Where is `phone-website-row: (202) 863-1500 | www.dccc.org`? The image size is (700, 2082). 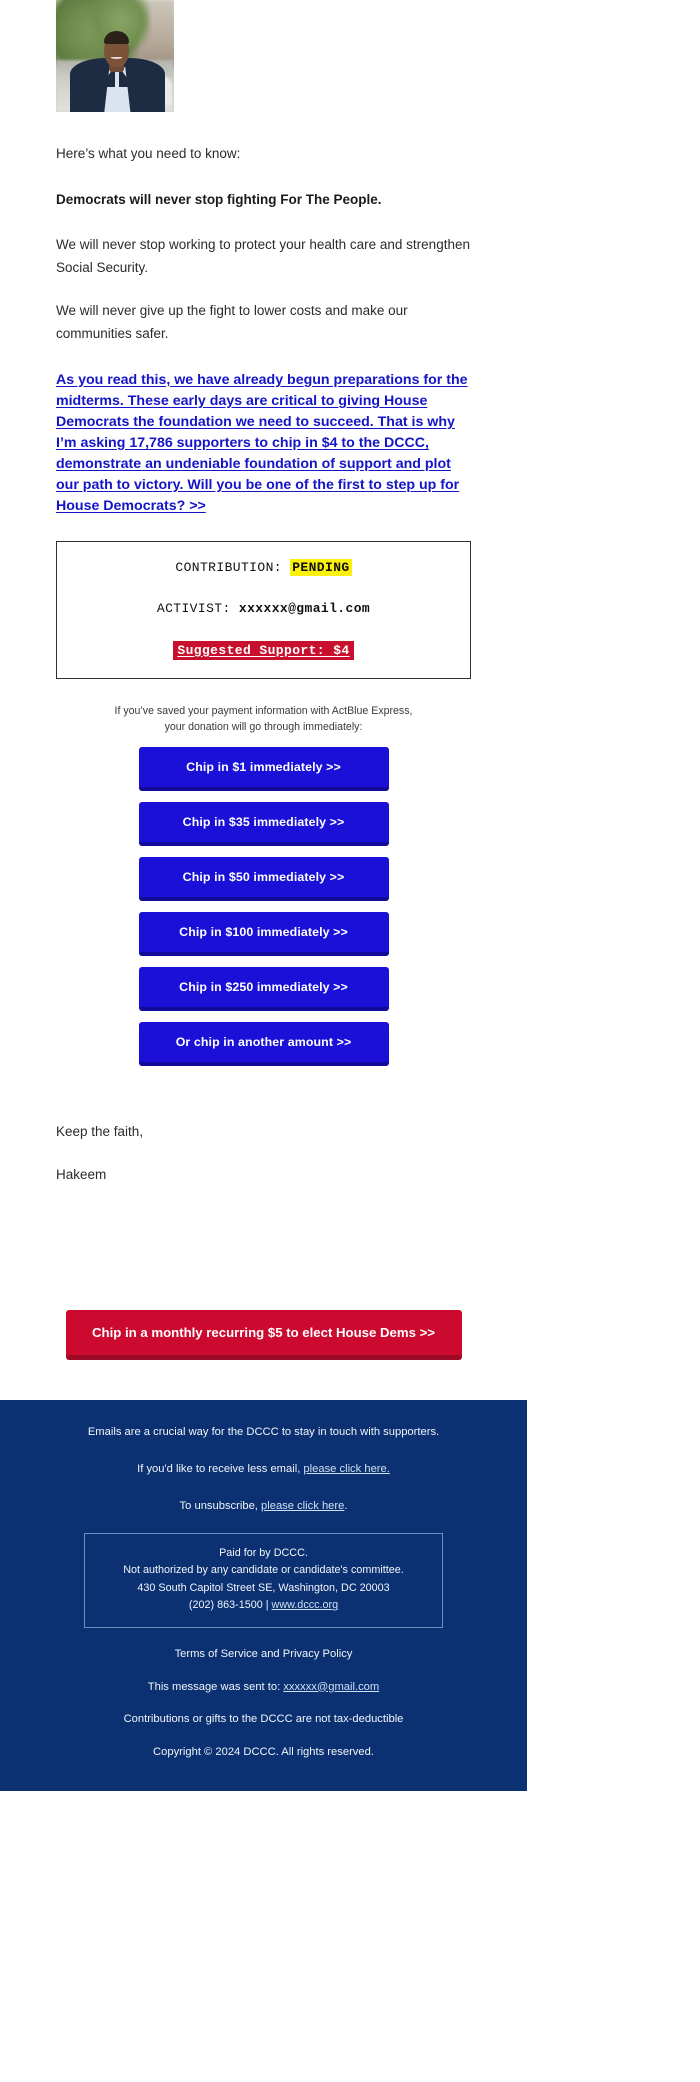 phone-website-row: (202) 863-1500 | www.dccc.org is located at coordinates (263, 1605).